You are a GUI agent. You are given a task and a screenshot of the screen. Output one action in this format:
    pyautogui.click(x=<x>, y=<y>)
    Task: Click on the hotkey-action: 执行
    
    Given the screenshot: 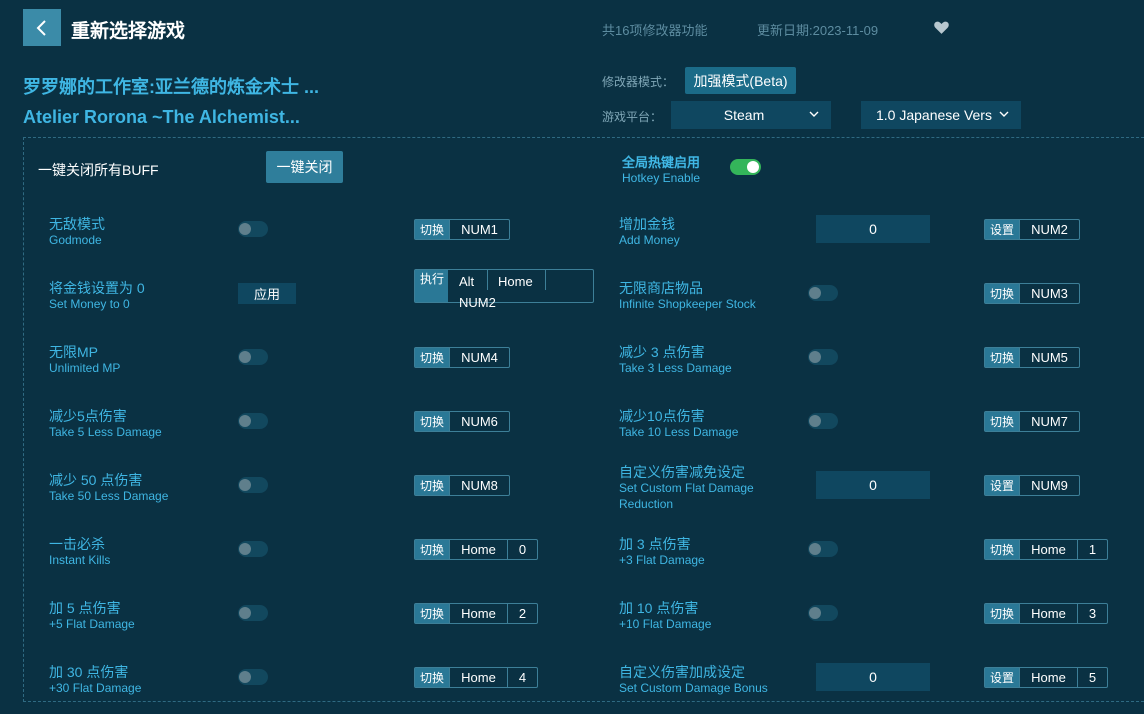 What is the action you would take?
    pyautogui.click(x=431, y=286)
    